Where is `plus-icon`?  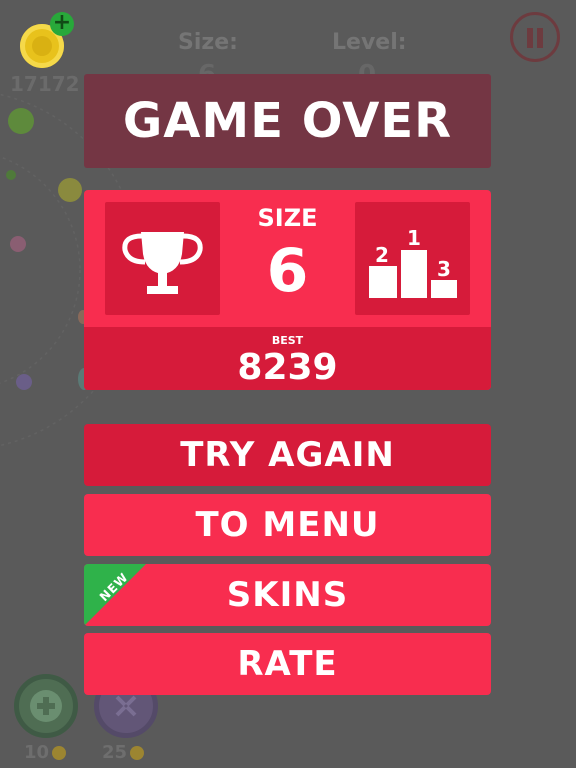 plus-icon is located at coordinates (46, 706).